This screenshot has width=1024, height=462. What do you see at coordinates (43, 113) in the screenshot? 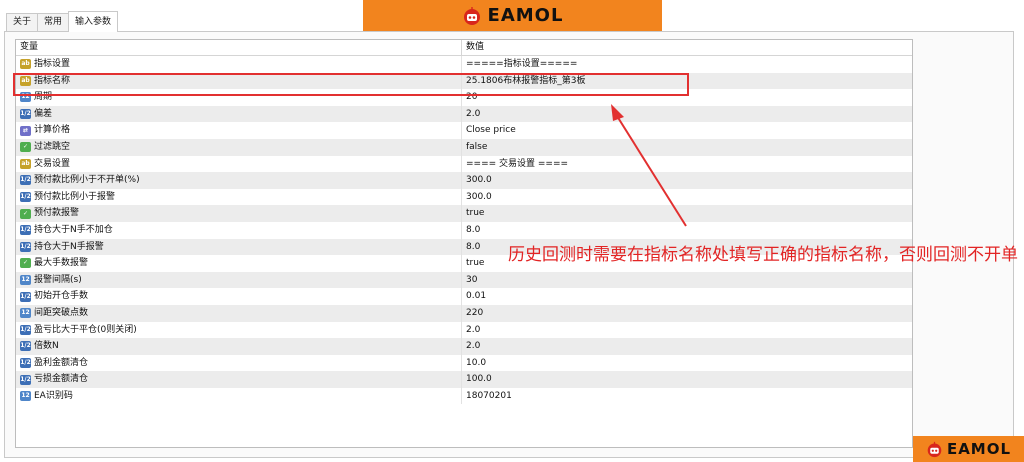
I see `parameter-name: 偏差` at bounding box center [43, 113].